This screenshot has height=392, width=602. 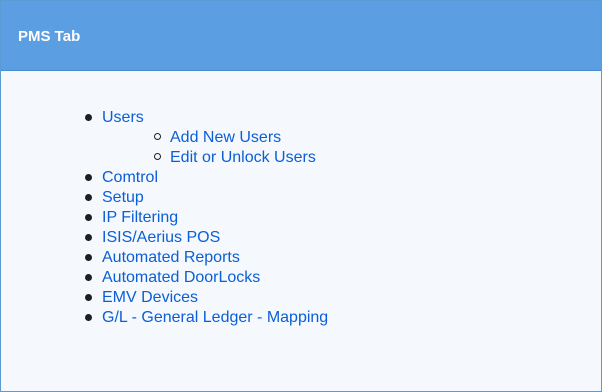 I want to click on toc-item-comtrol: Comtrol, so click(x=343, y=178).